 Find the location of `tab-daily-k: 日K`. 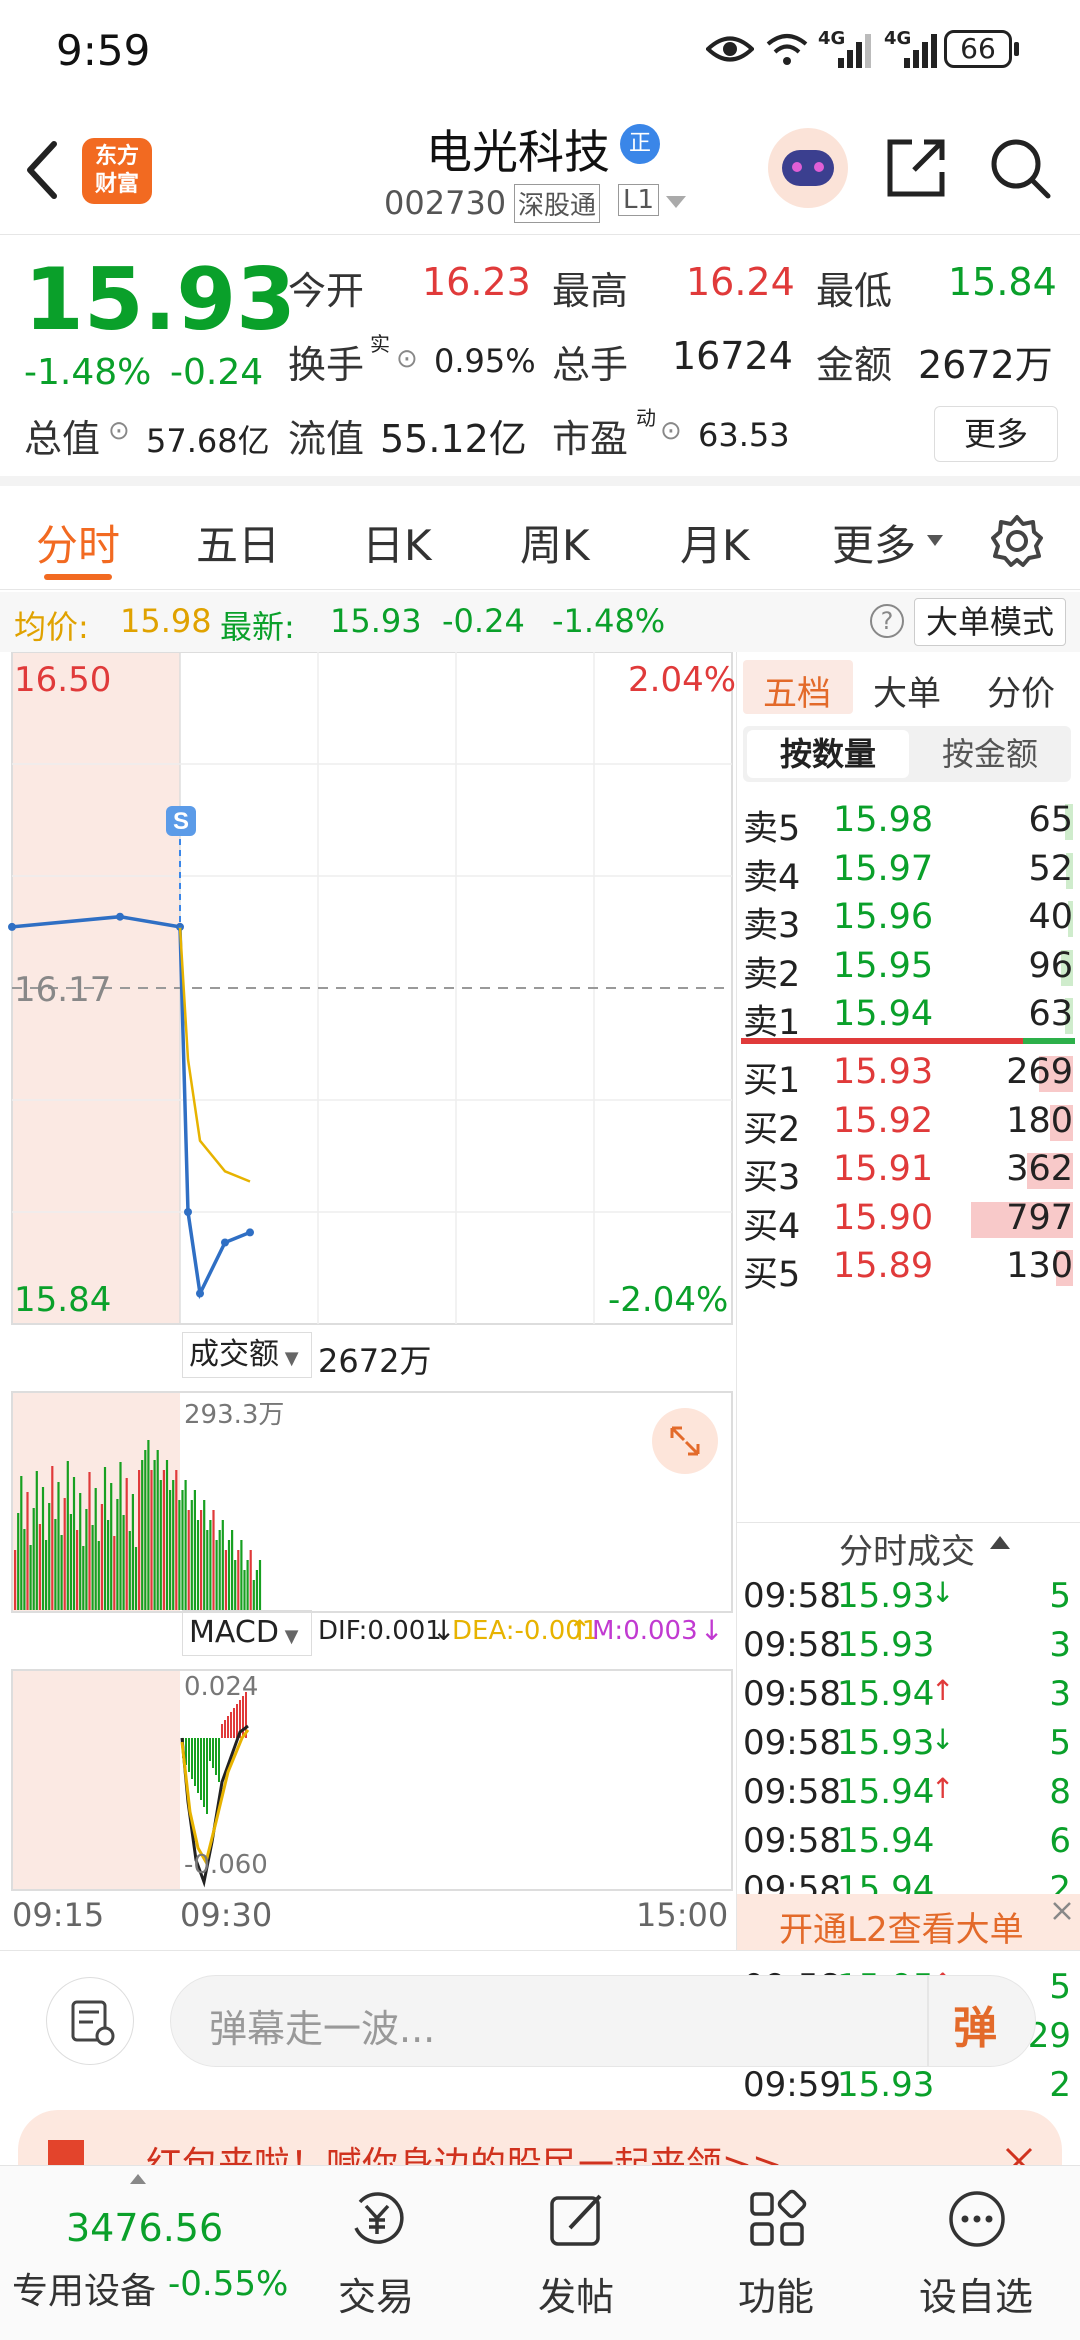

tab-daily-k: 日K is located at coordinates (397, 542).